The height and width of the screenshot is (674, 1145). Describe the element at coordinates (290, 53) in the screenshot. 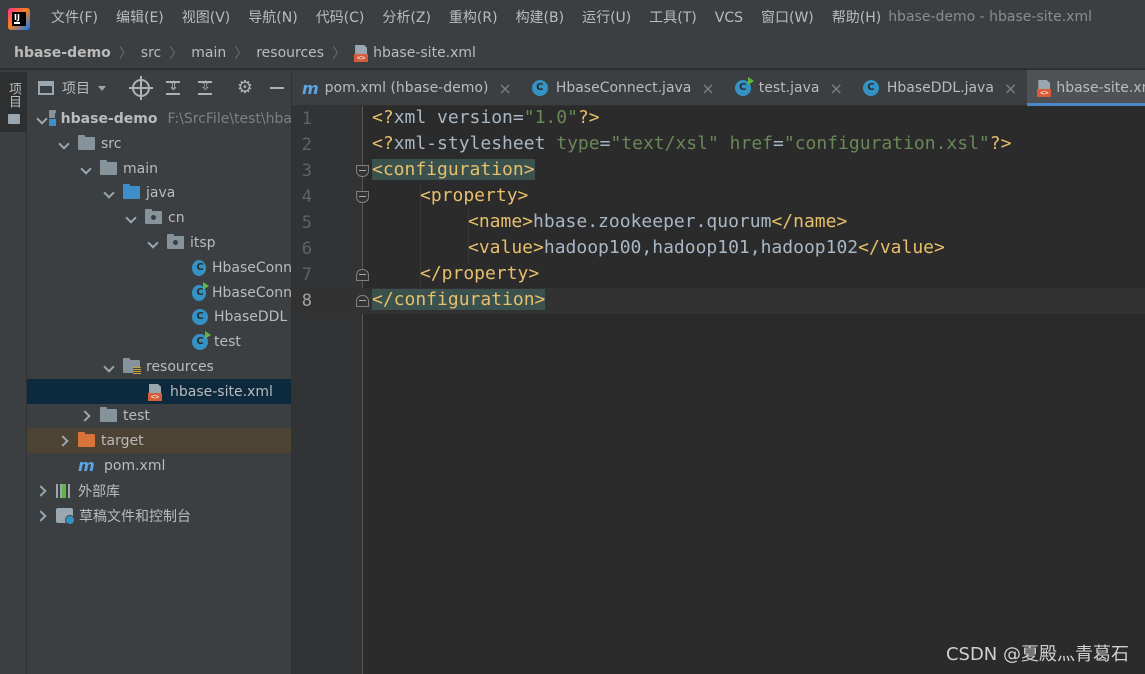

I see `breadcrumb-resources: resources` at that location.